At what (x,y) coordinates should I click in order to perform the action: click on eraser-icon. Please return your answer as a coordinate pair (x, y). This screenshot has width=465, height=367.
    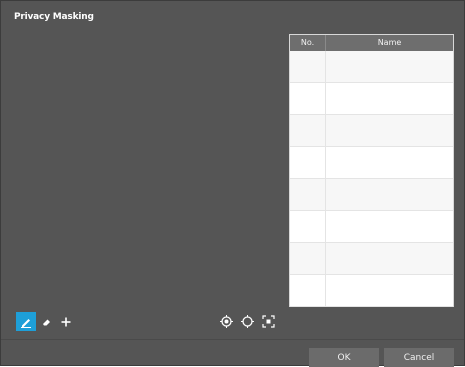
    Looking at the image, I should click on (46, 322).